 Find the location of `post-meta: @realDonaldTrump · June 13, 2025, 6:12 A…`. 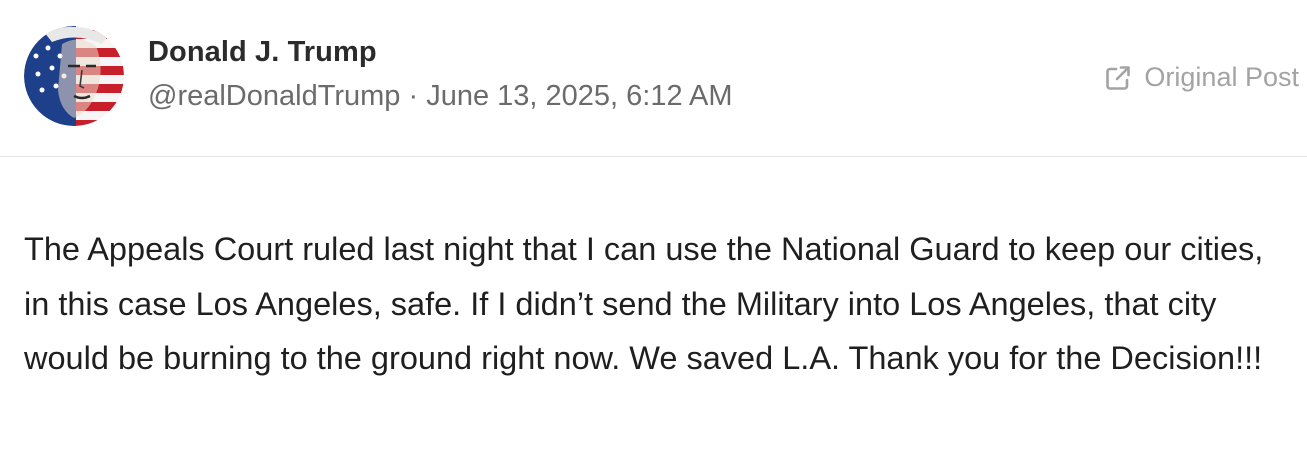

post-meta: @realDonaldTrump · June 13, 2025, 6:12 A… is located at coordinates (440, 96).